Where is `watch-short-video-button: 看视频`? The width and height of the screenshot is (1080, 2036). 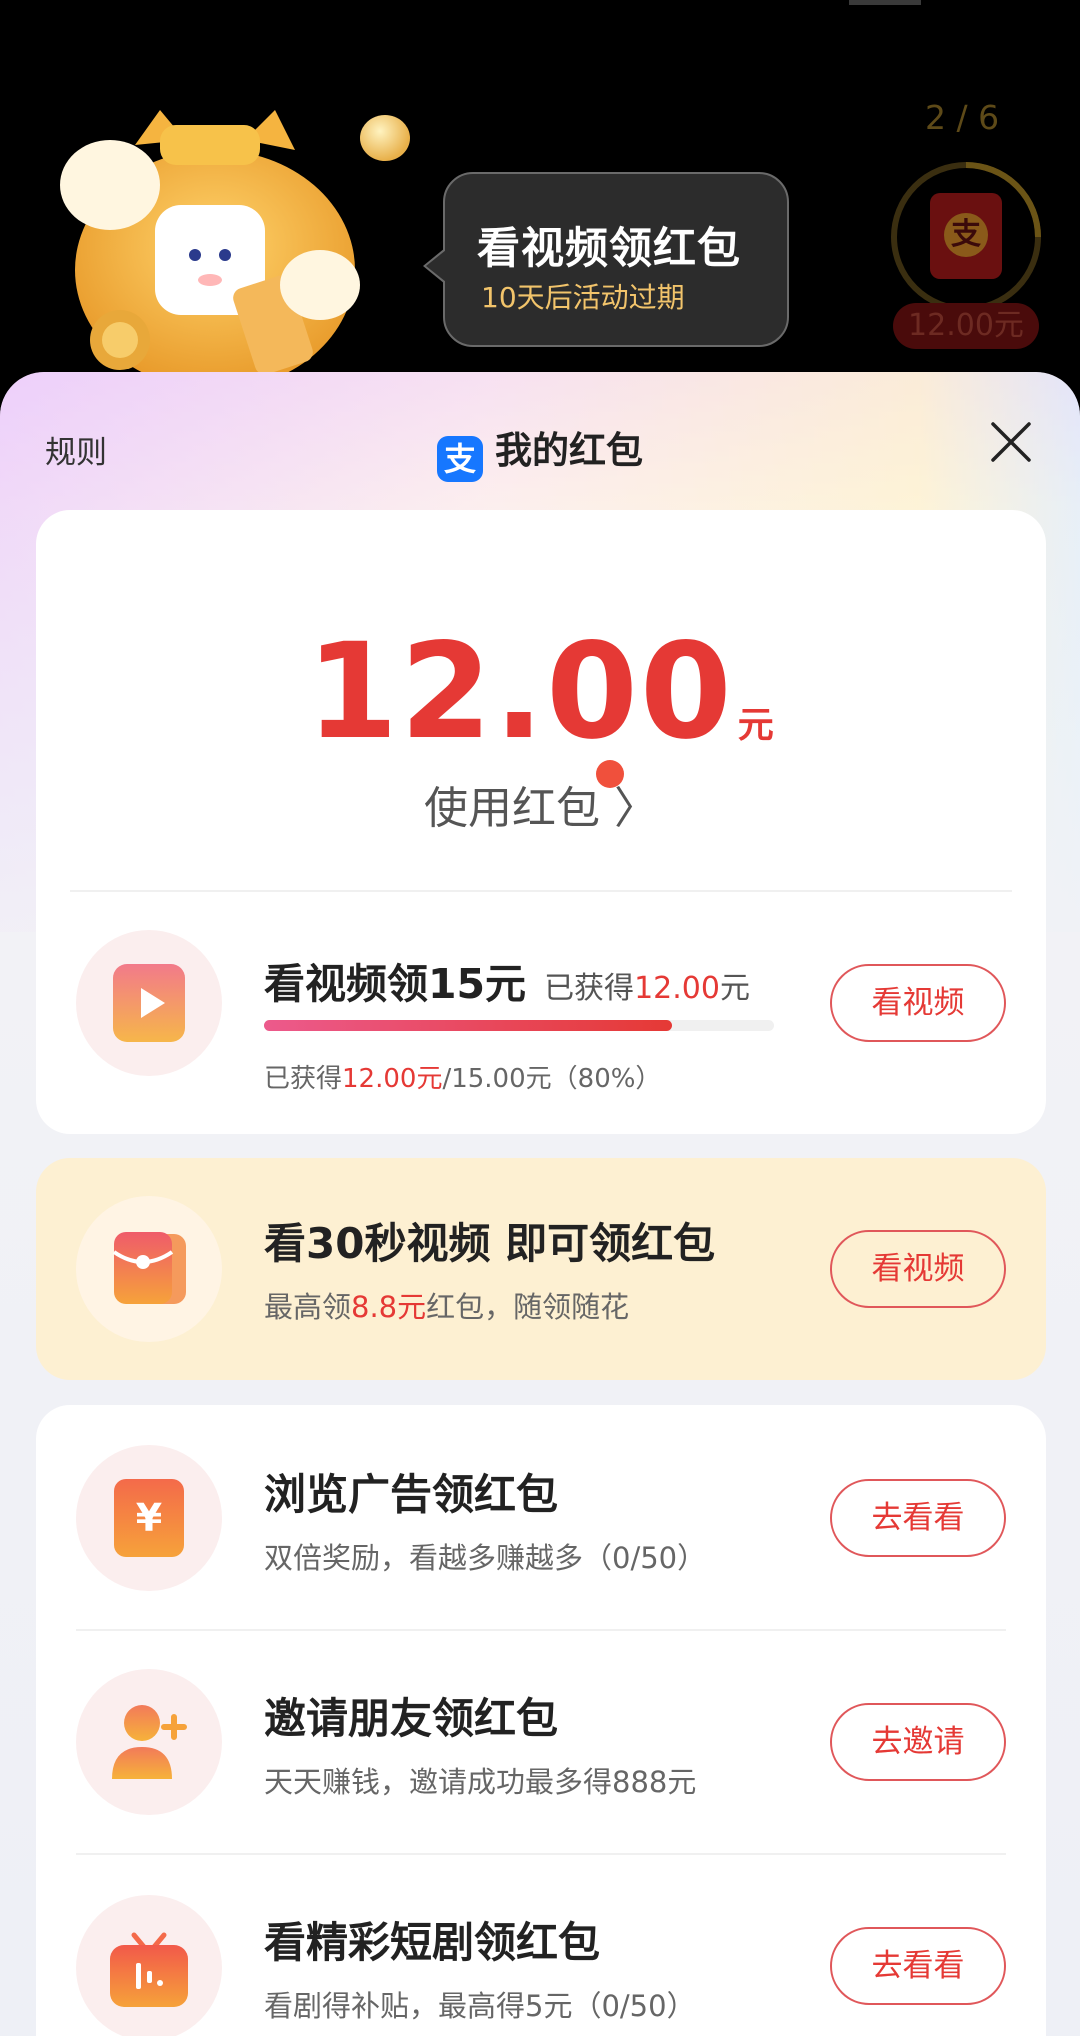
watch-short-video-button: 看视频 is located at coordinates (918, 1269).